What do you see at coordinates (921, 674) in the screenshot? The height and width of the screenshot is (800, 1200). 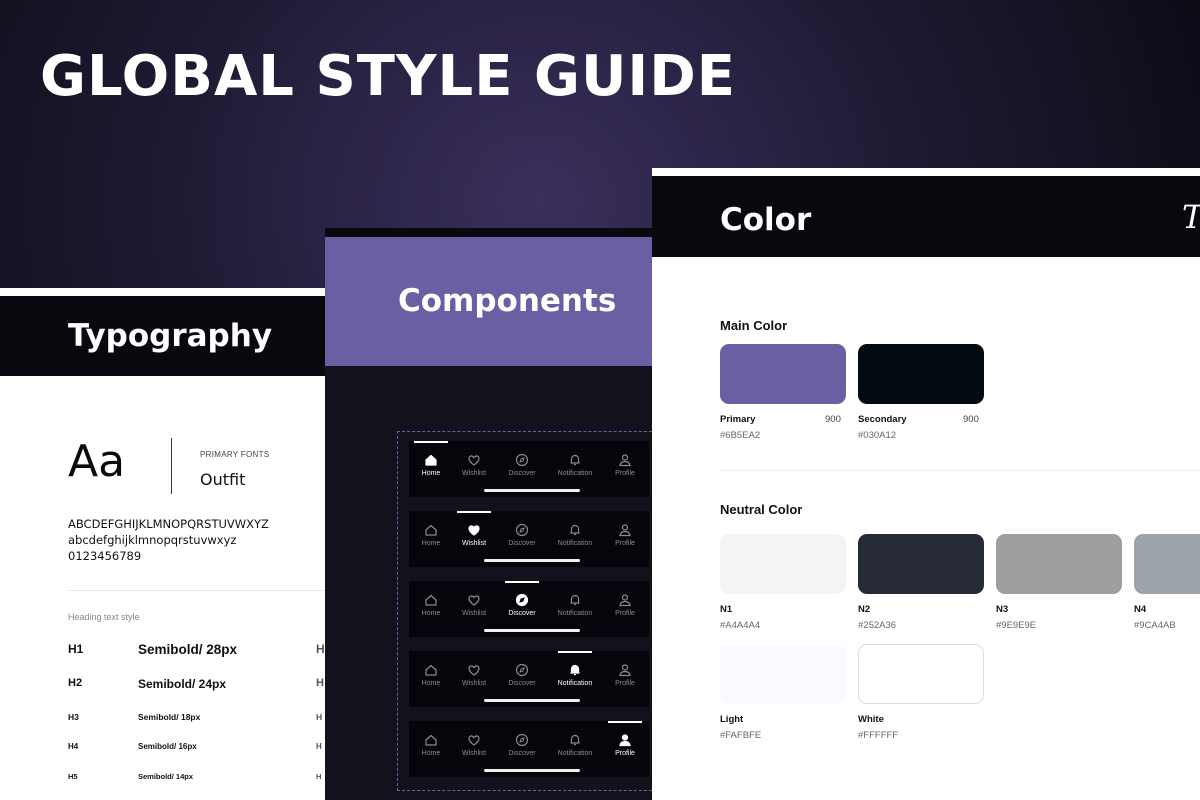 I see `color-swatch-white` at bounding box center [921, 674].